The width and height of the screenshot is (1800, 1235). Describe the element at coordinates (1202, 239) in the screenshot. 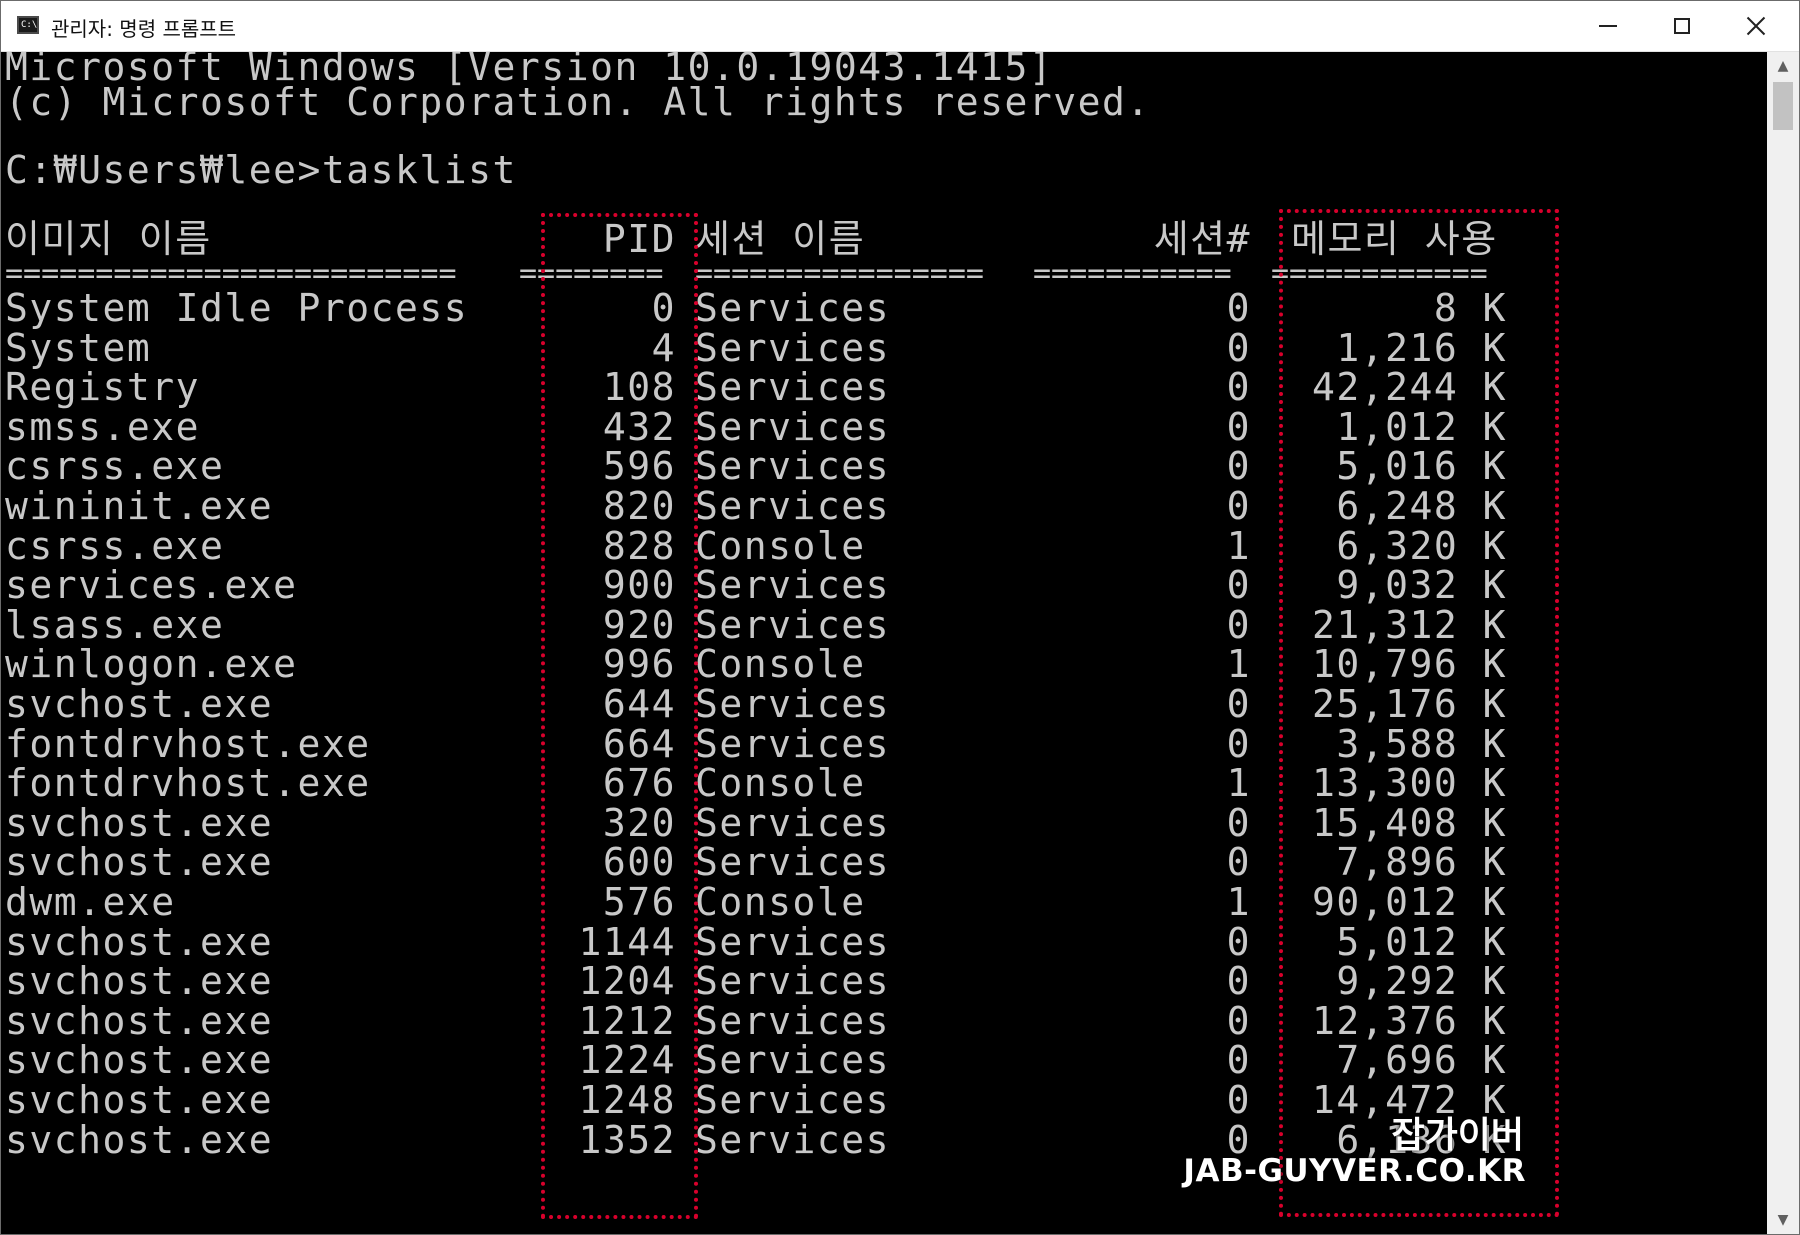

I see `header-session-number: 세션#` at that location.